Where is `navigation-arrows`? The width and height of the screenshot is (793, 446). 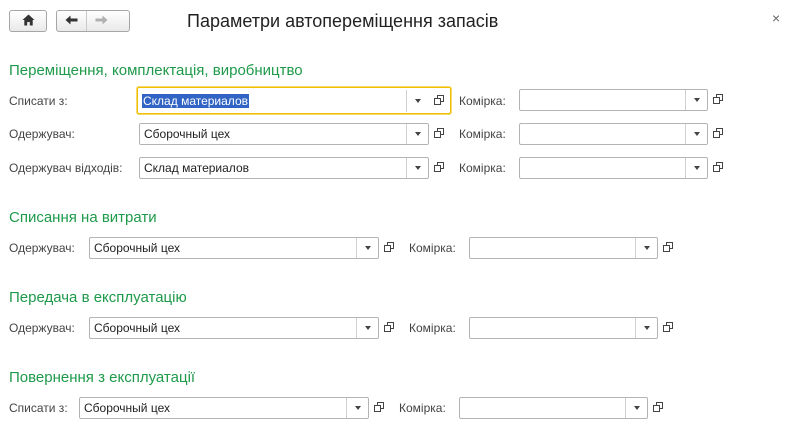 navigation-arrows is located at coordinates (93, 21).